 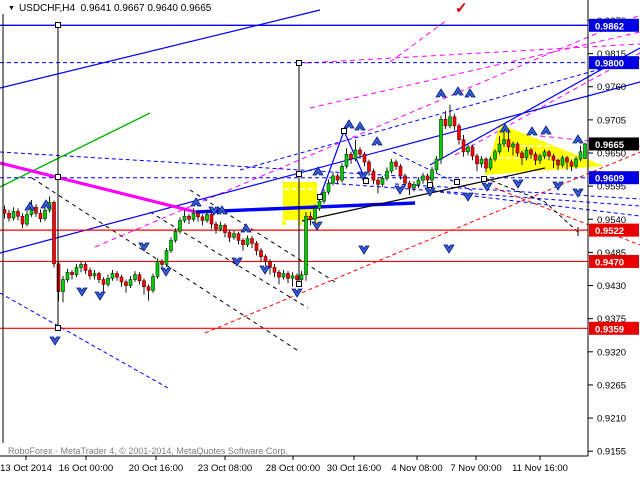 I want to click on blue-trendline-topleft, so click(x=160, y=49).